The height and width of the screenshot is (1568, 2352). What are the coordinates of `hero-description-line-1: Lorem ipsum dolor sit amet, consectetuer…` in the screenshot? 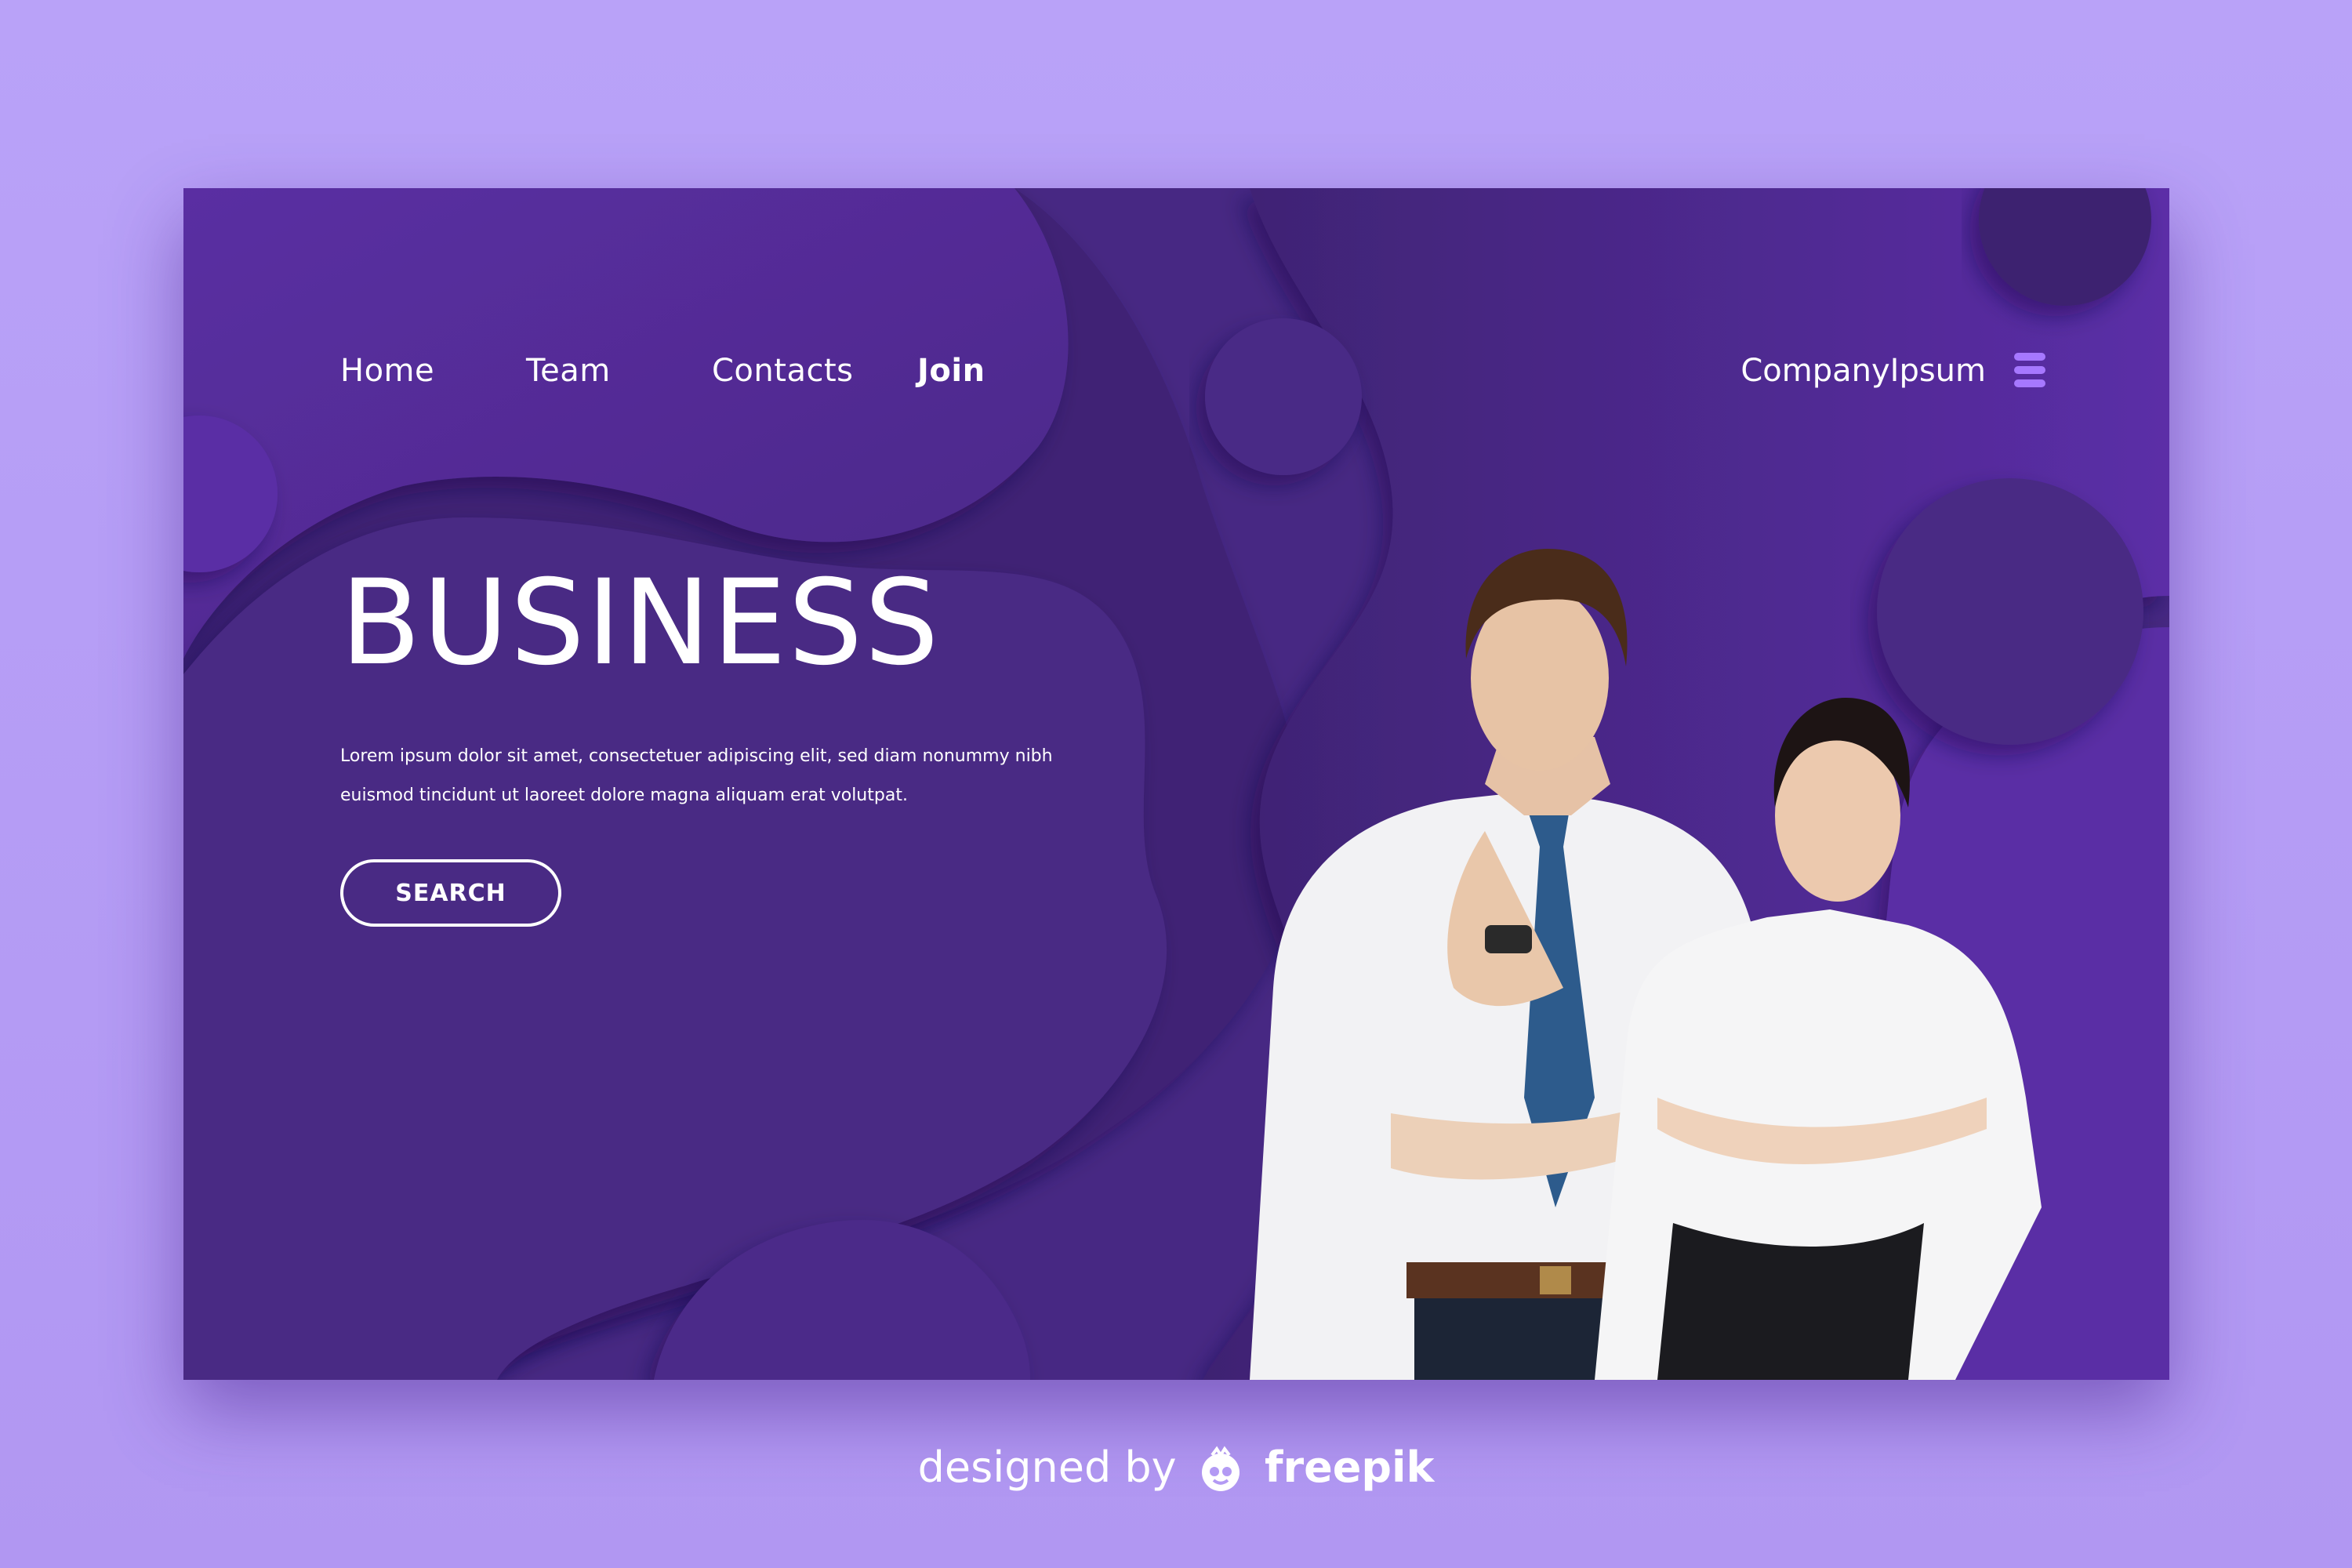 It's located at (696, 756).